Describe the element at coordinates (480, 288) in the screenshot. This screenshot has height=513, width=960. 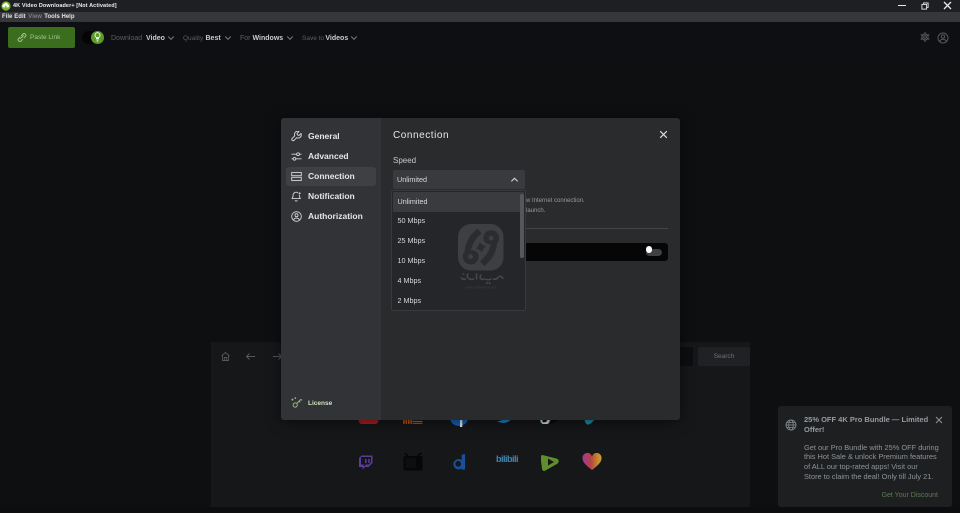
I see `svg-text: www.ArabiApps.net` at that location.